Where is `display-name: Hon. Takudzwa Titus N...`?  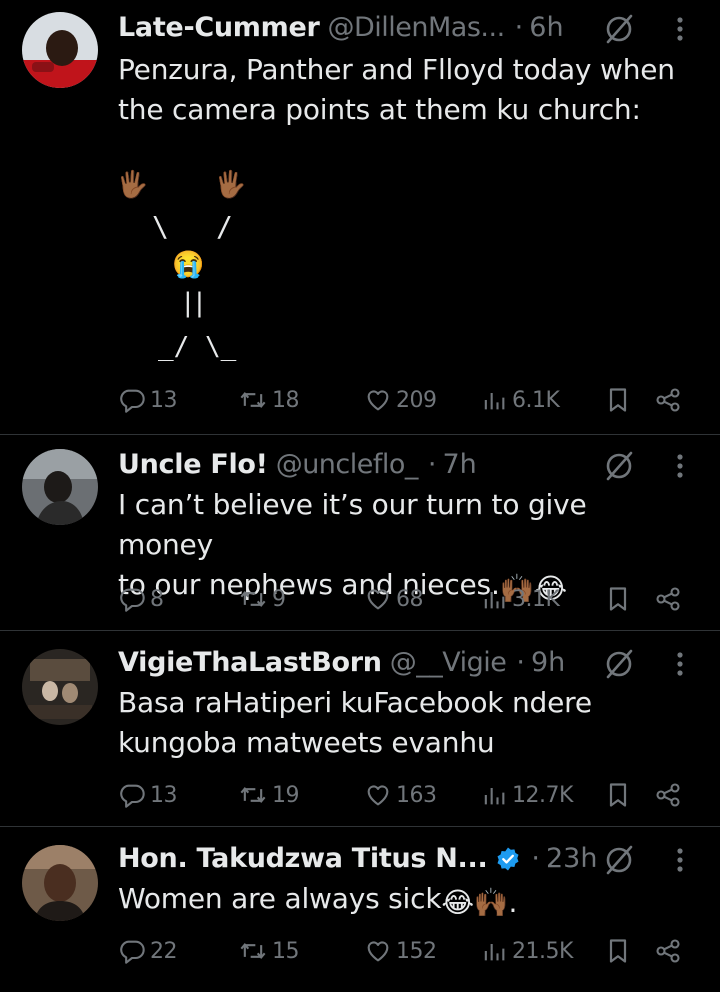
display-name: Hon. Takudzwa Titus N... is located at coordinates (303, 859).